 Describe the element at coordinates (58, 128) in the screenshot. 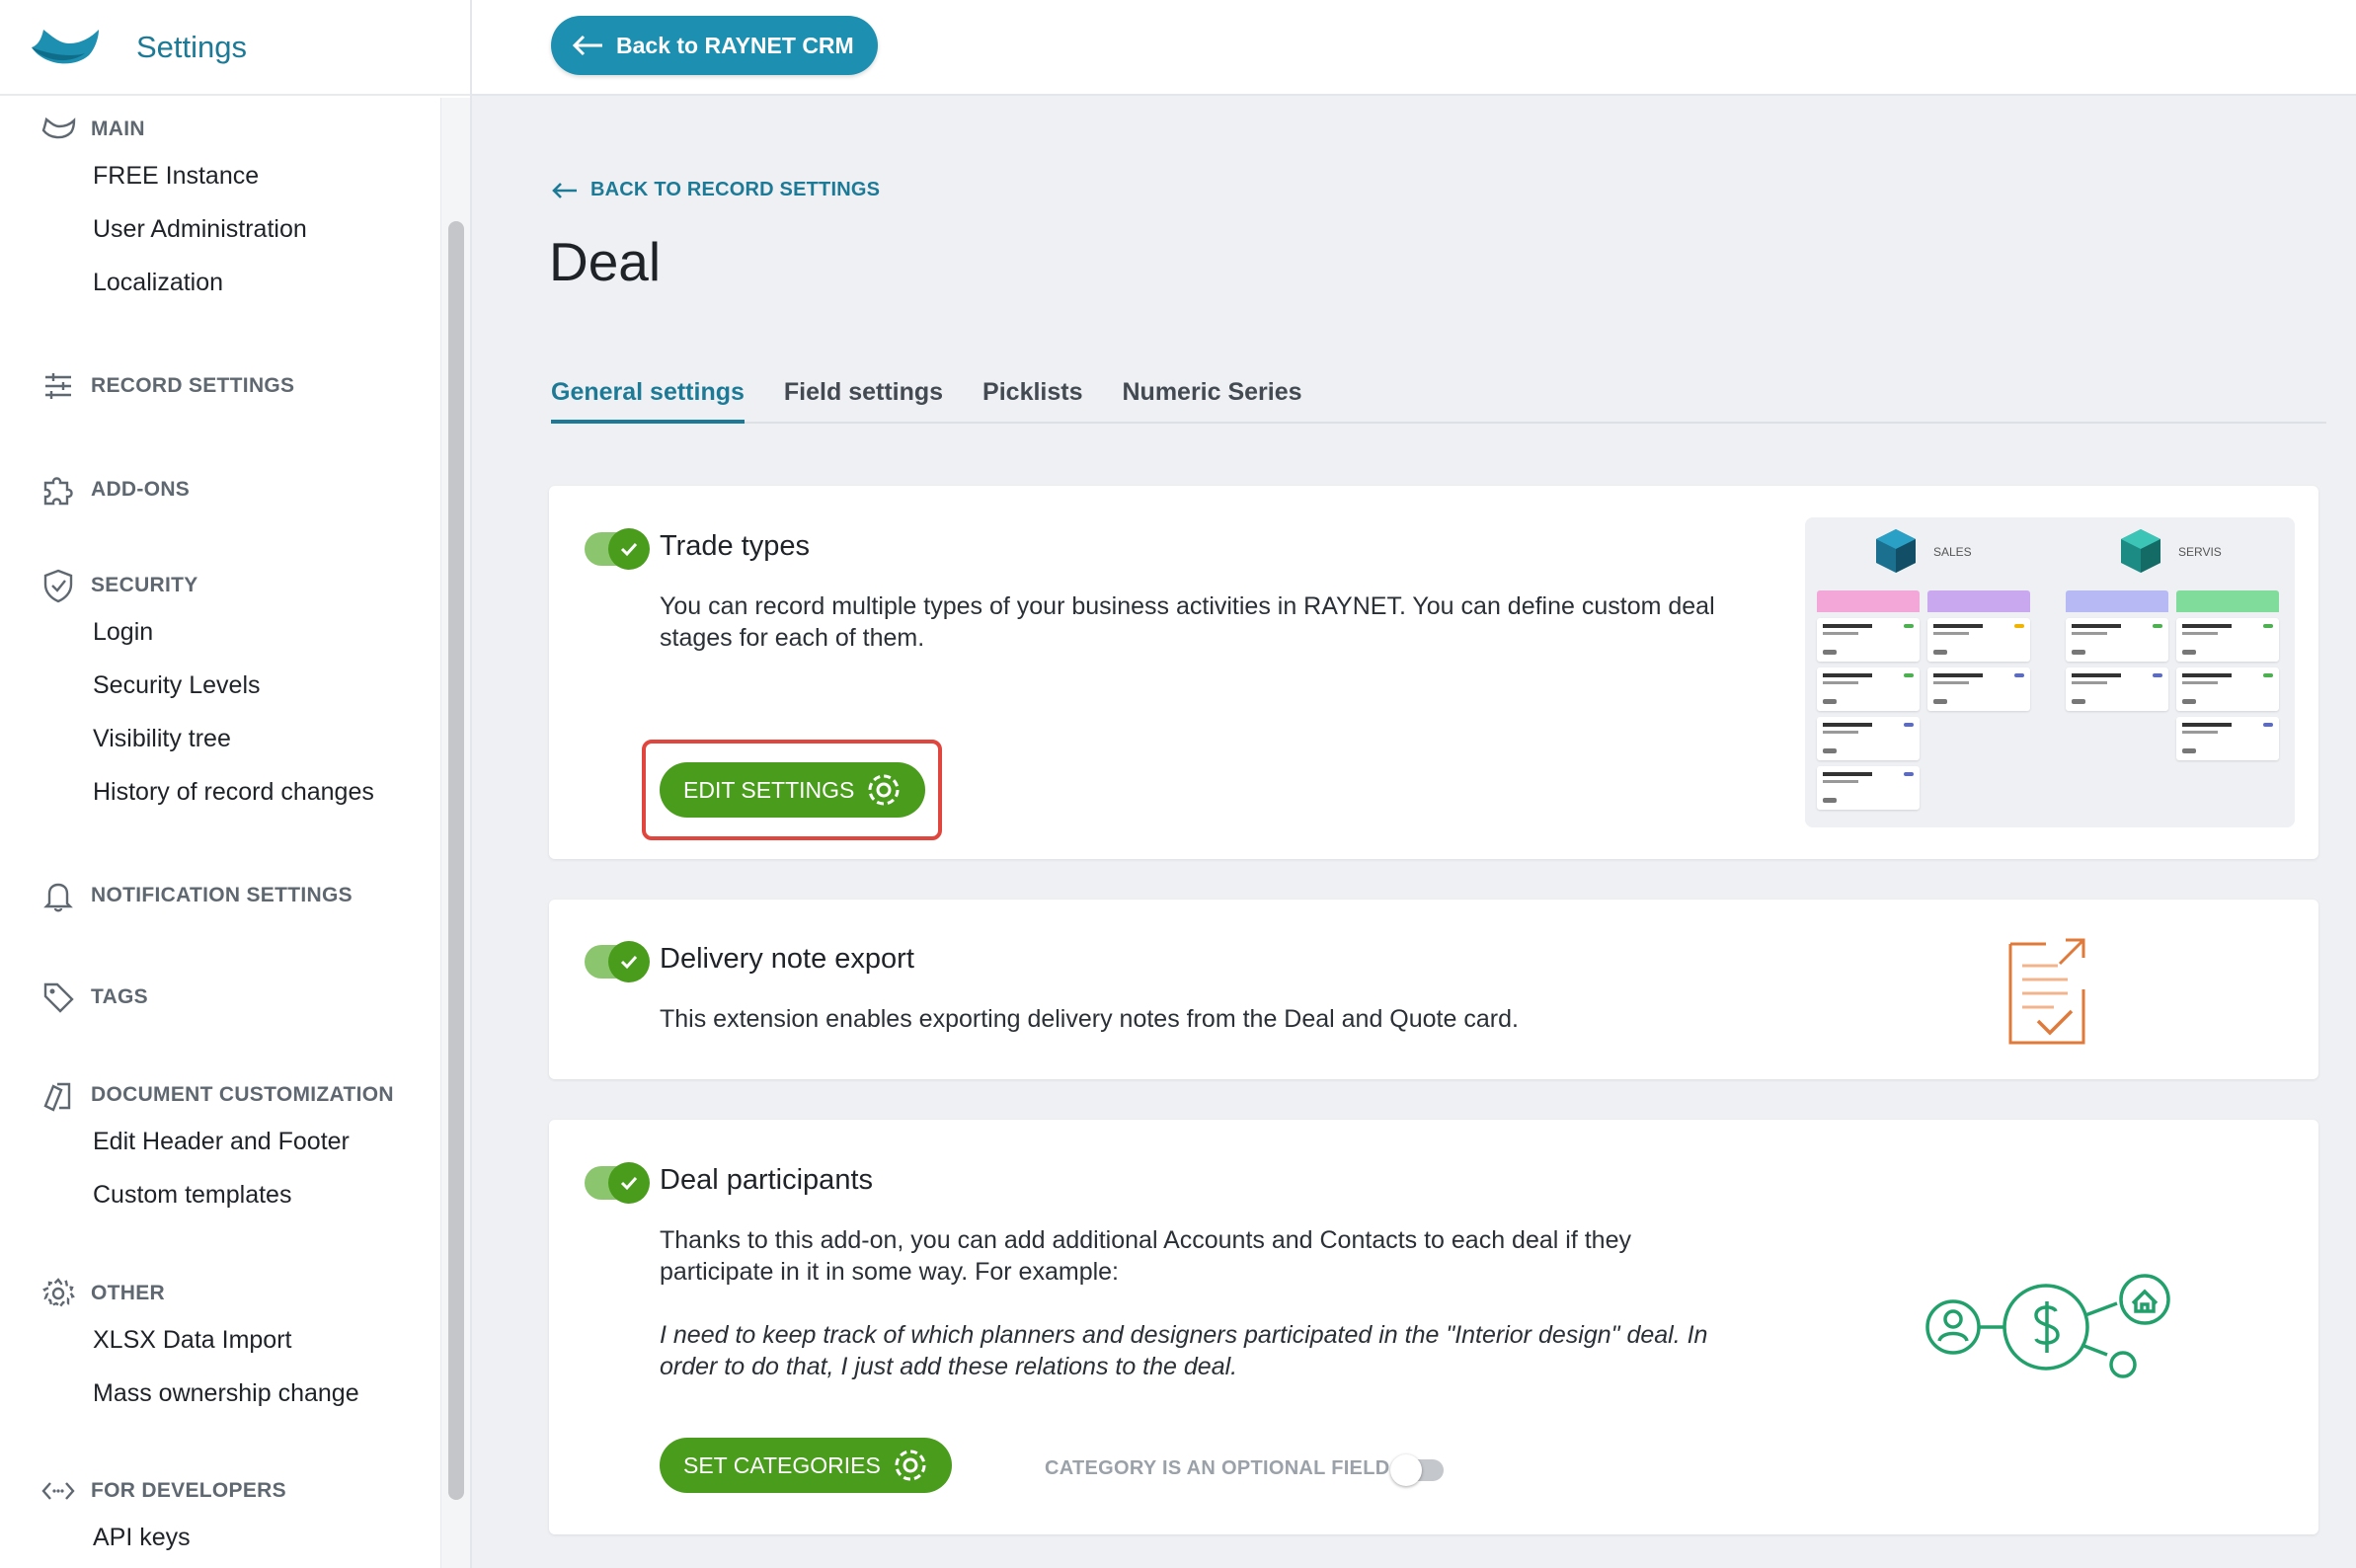

I see `raynet-fish-icon` at that location.